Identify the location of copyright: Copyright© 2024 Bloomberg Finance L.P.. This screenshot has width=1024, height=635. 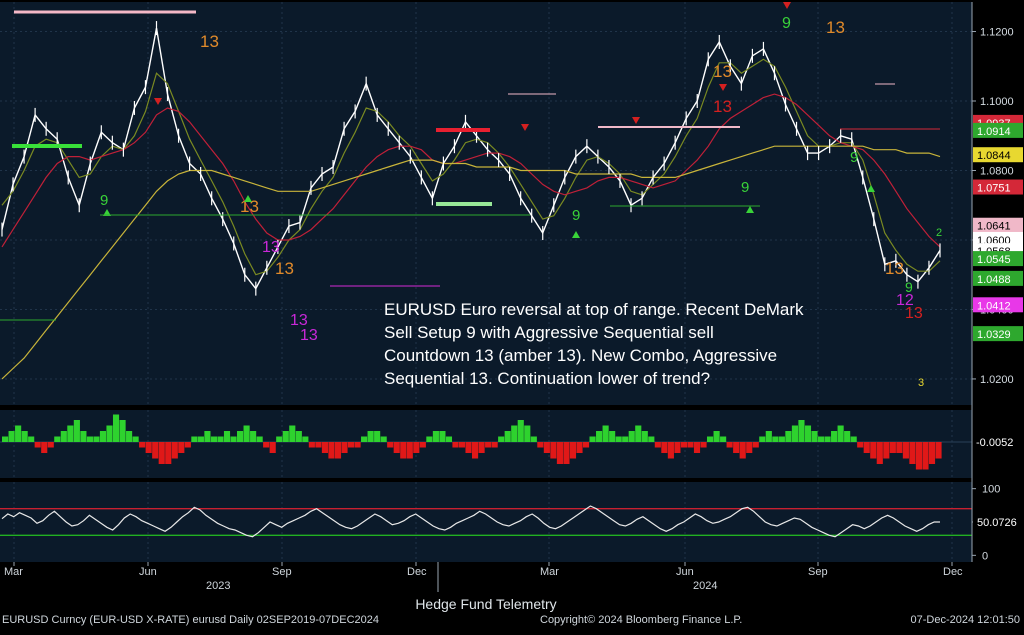
(641, 620).